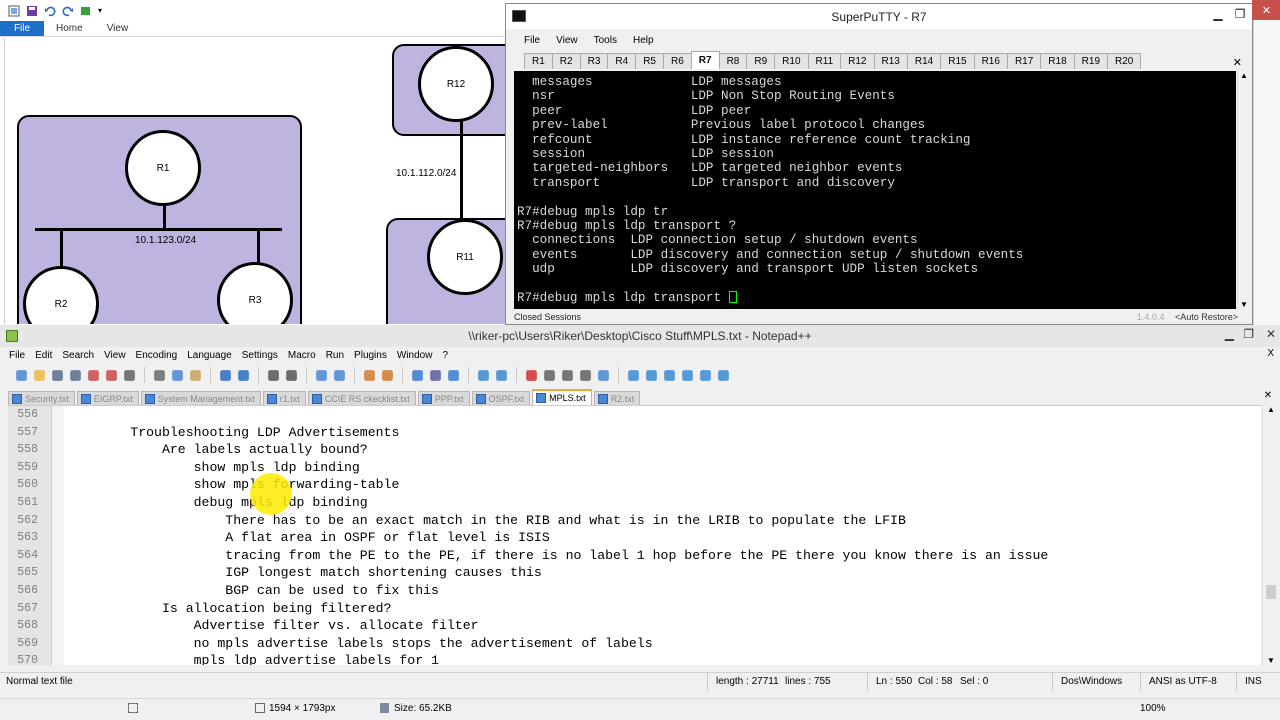 This screenshot has width=1280, height=720. I want to click on session-tab-r9: R9, so click(761, 61).